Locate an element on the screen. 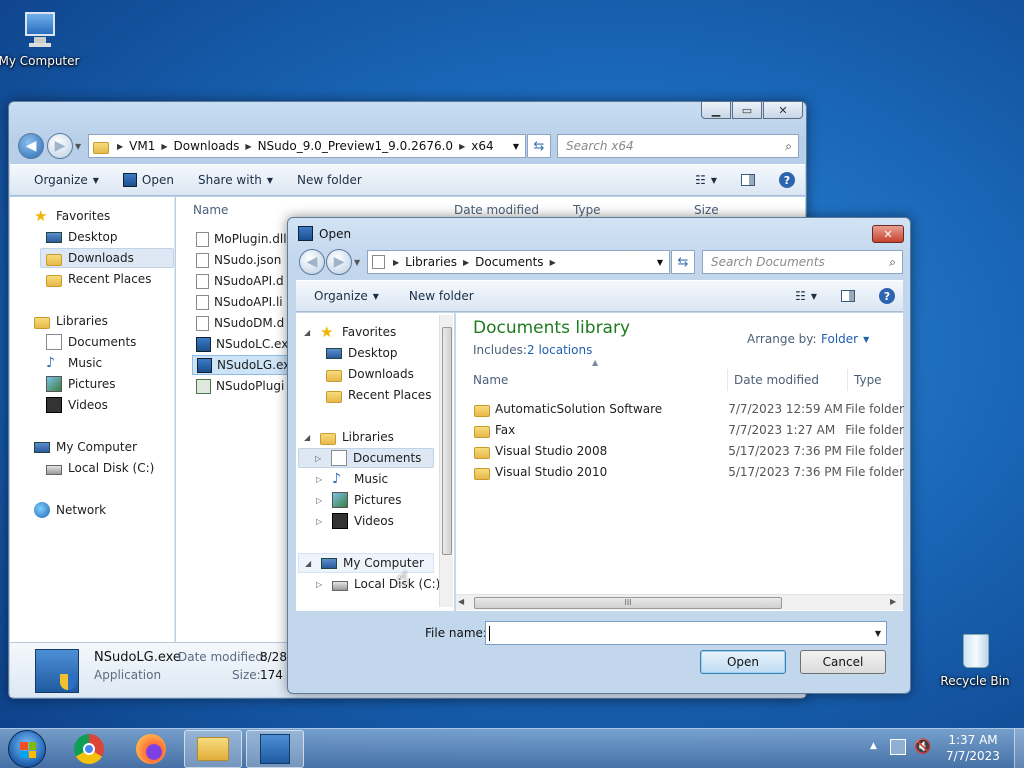  taskbar-explorer is located at coordinates (213, 749).